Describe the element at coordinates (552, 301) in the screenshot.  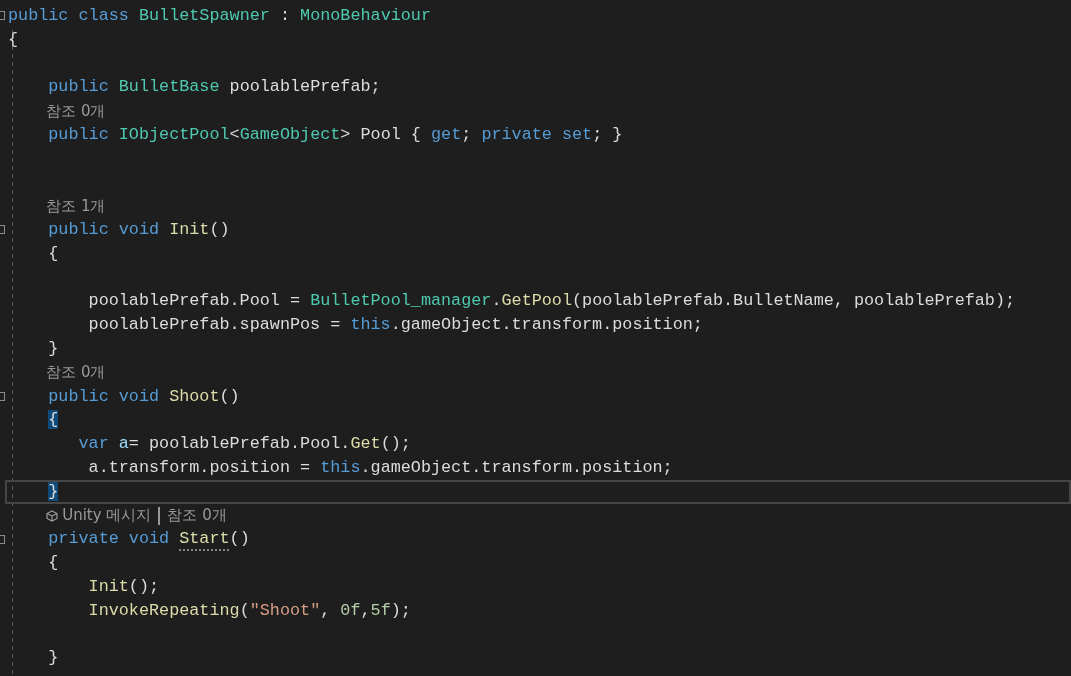
I see `code-line: poolablePrefab.Pool = BulletPool_manager.GetPool(poolablePrefab.BulletName, poolablePrefab);` at that location.